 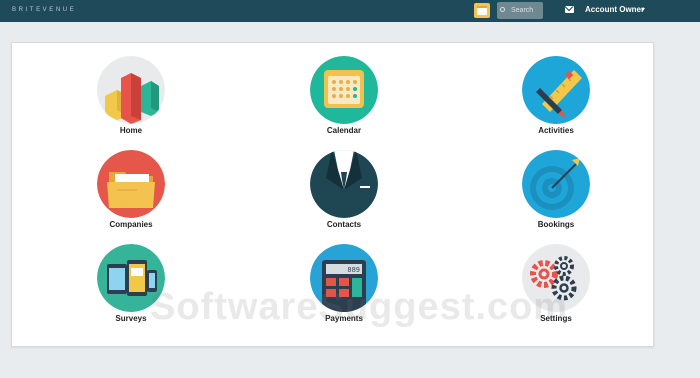 I want to click on tile-label: Activities, so click(x=556, y=130).